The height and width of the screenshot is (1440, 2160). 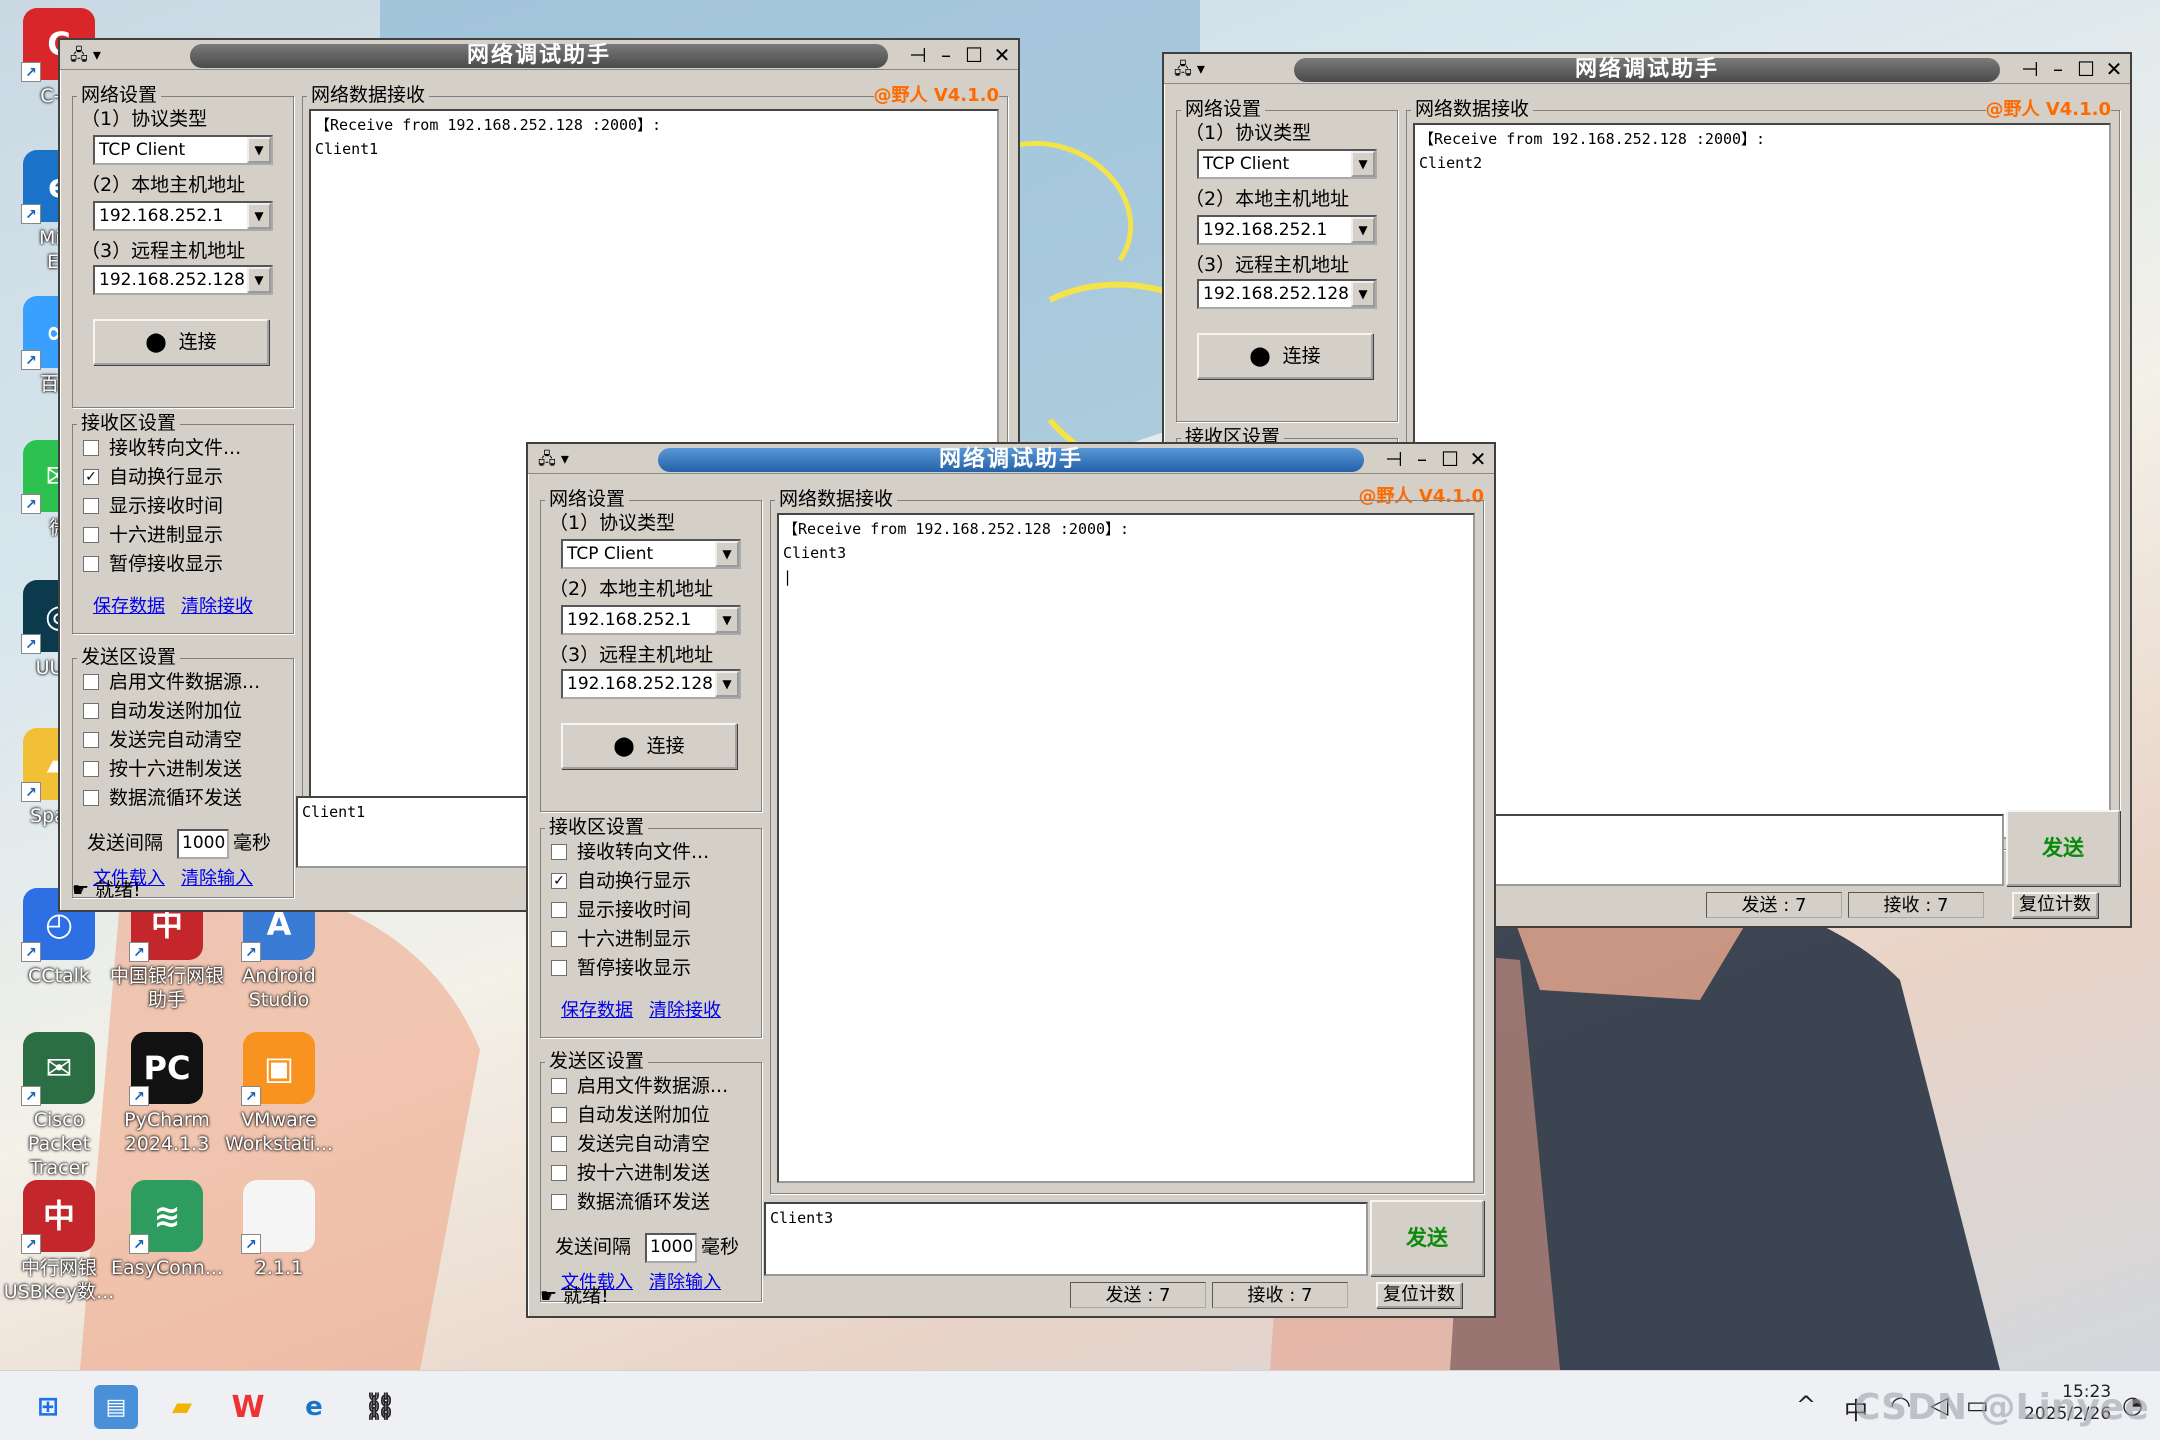 What do you see at coordinates (182, 1407) in the screenshot?
I see `file-explorer-icon: ▰` at bounding box center [182, 1407].